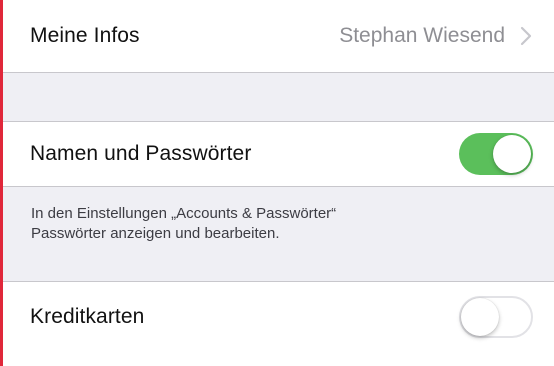 The width and height of the screenshot is (554, 366). Describe the element at coordinates (87, 316) in the screenshot. I see `credit-cards-label: Kreditkarten` at that location.